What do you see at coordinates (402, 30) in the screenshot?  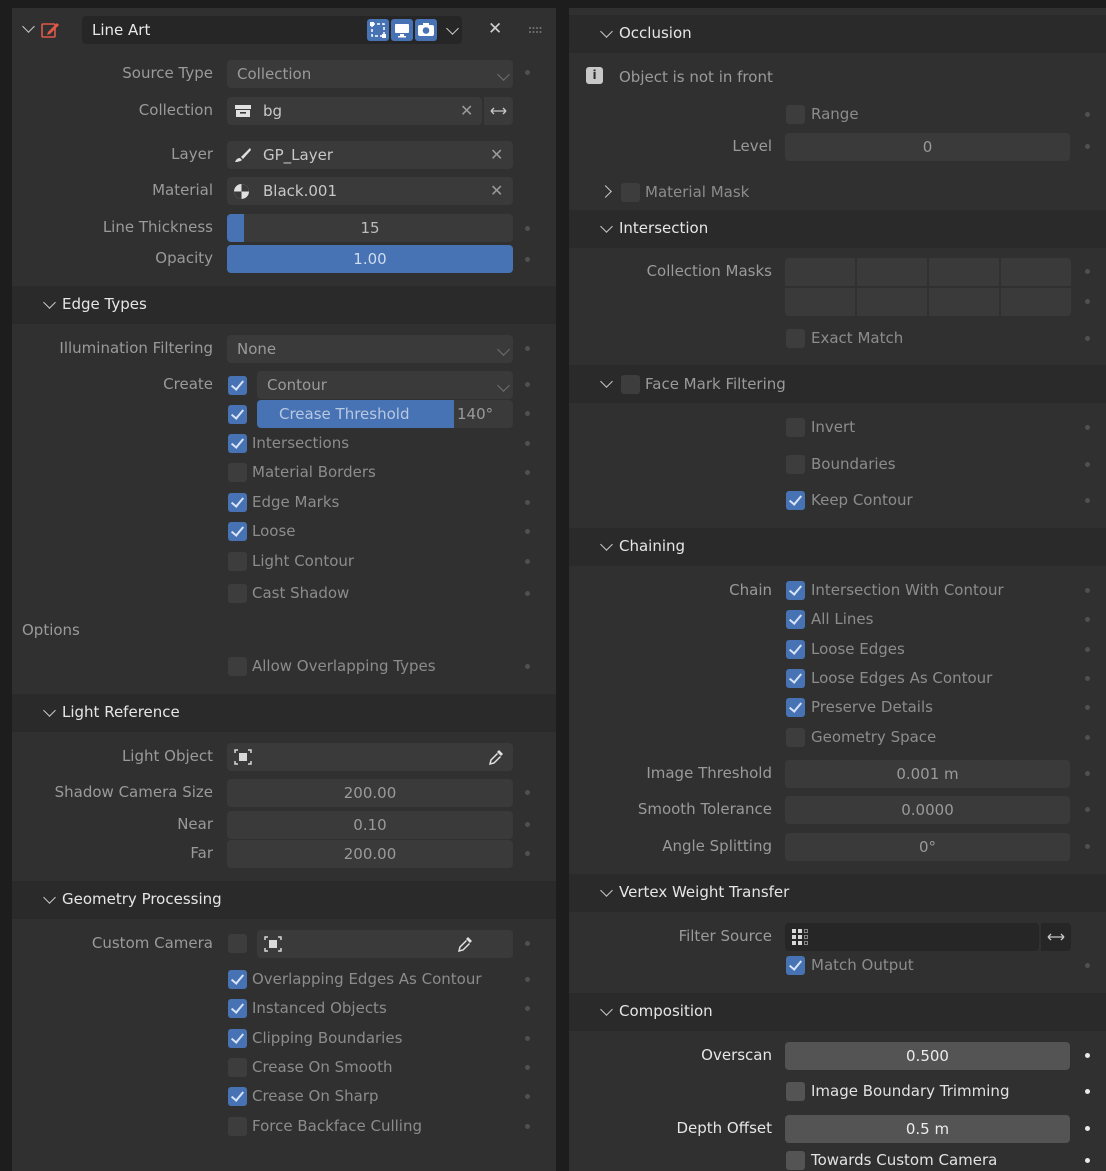 I see `viewport-display-toggle` at bounding box center [402, 30].